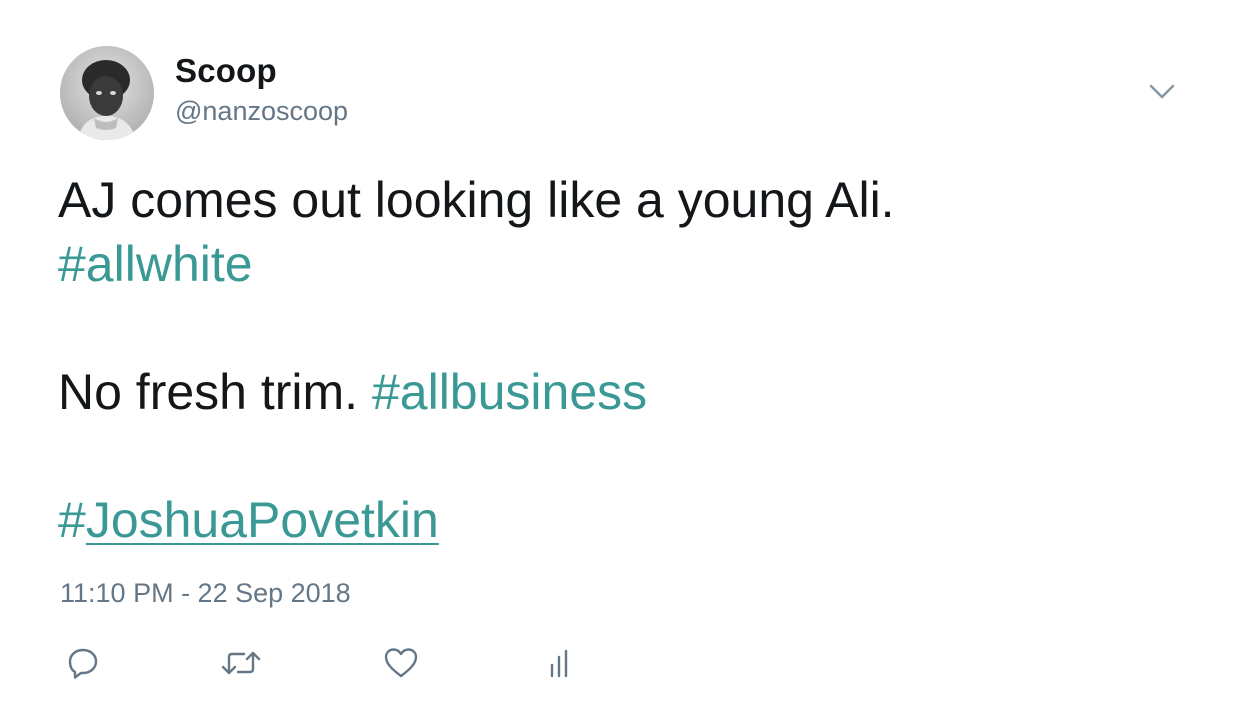 The height and width of the screenshot is (714, 1246). Describe the element at coordinates (509, 392) in the screenshot. I see `hashtag-link-allbusiness: #allbusiness` at that location.